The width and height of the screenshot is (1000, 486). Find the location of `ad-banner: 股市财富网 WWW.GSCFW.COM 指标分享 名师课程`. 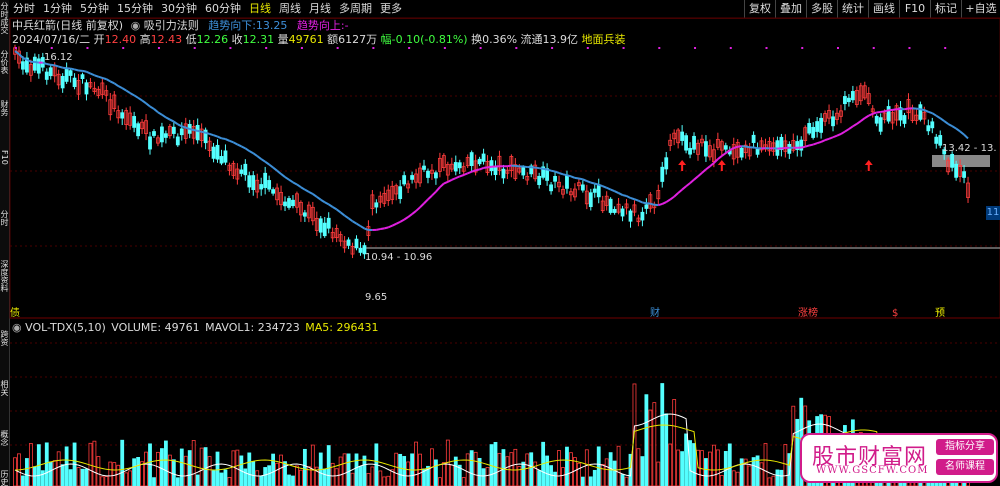

ad-banner: 股市财富网 WWW.GSCFW.COM 指标分享 名师课程 is located at coordinates (899, 458).